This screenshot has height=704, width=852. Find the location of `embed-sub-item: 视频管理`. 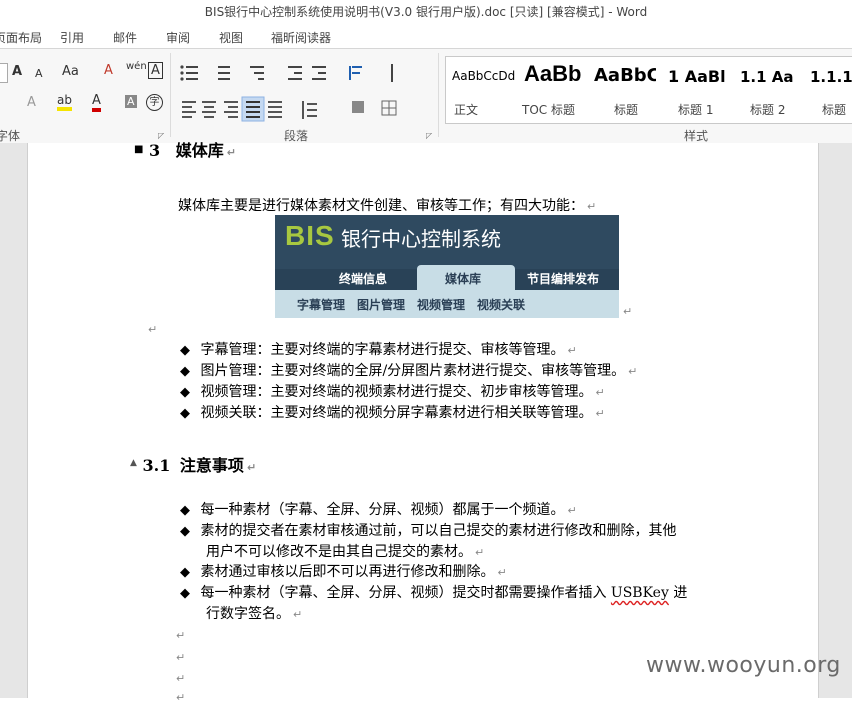

embed-sub-item: 视频管理 is located at coordinates (441, 305).